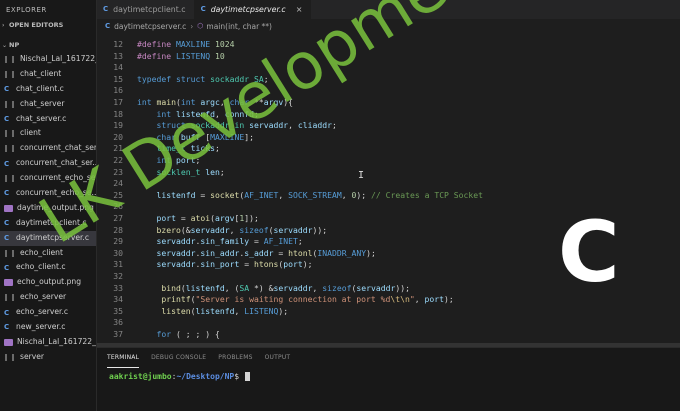 The height and width of the screenshot is (411, 680). Describe the element at coordinates (178, 358) in the screenshot. I see `tab-debug-console: DEBUG CONSOLE` at that location.